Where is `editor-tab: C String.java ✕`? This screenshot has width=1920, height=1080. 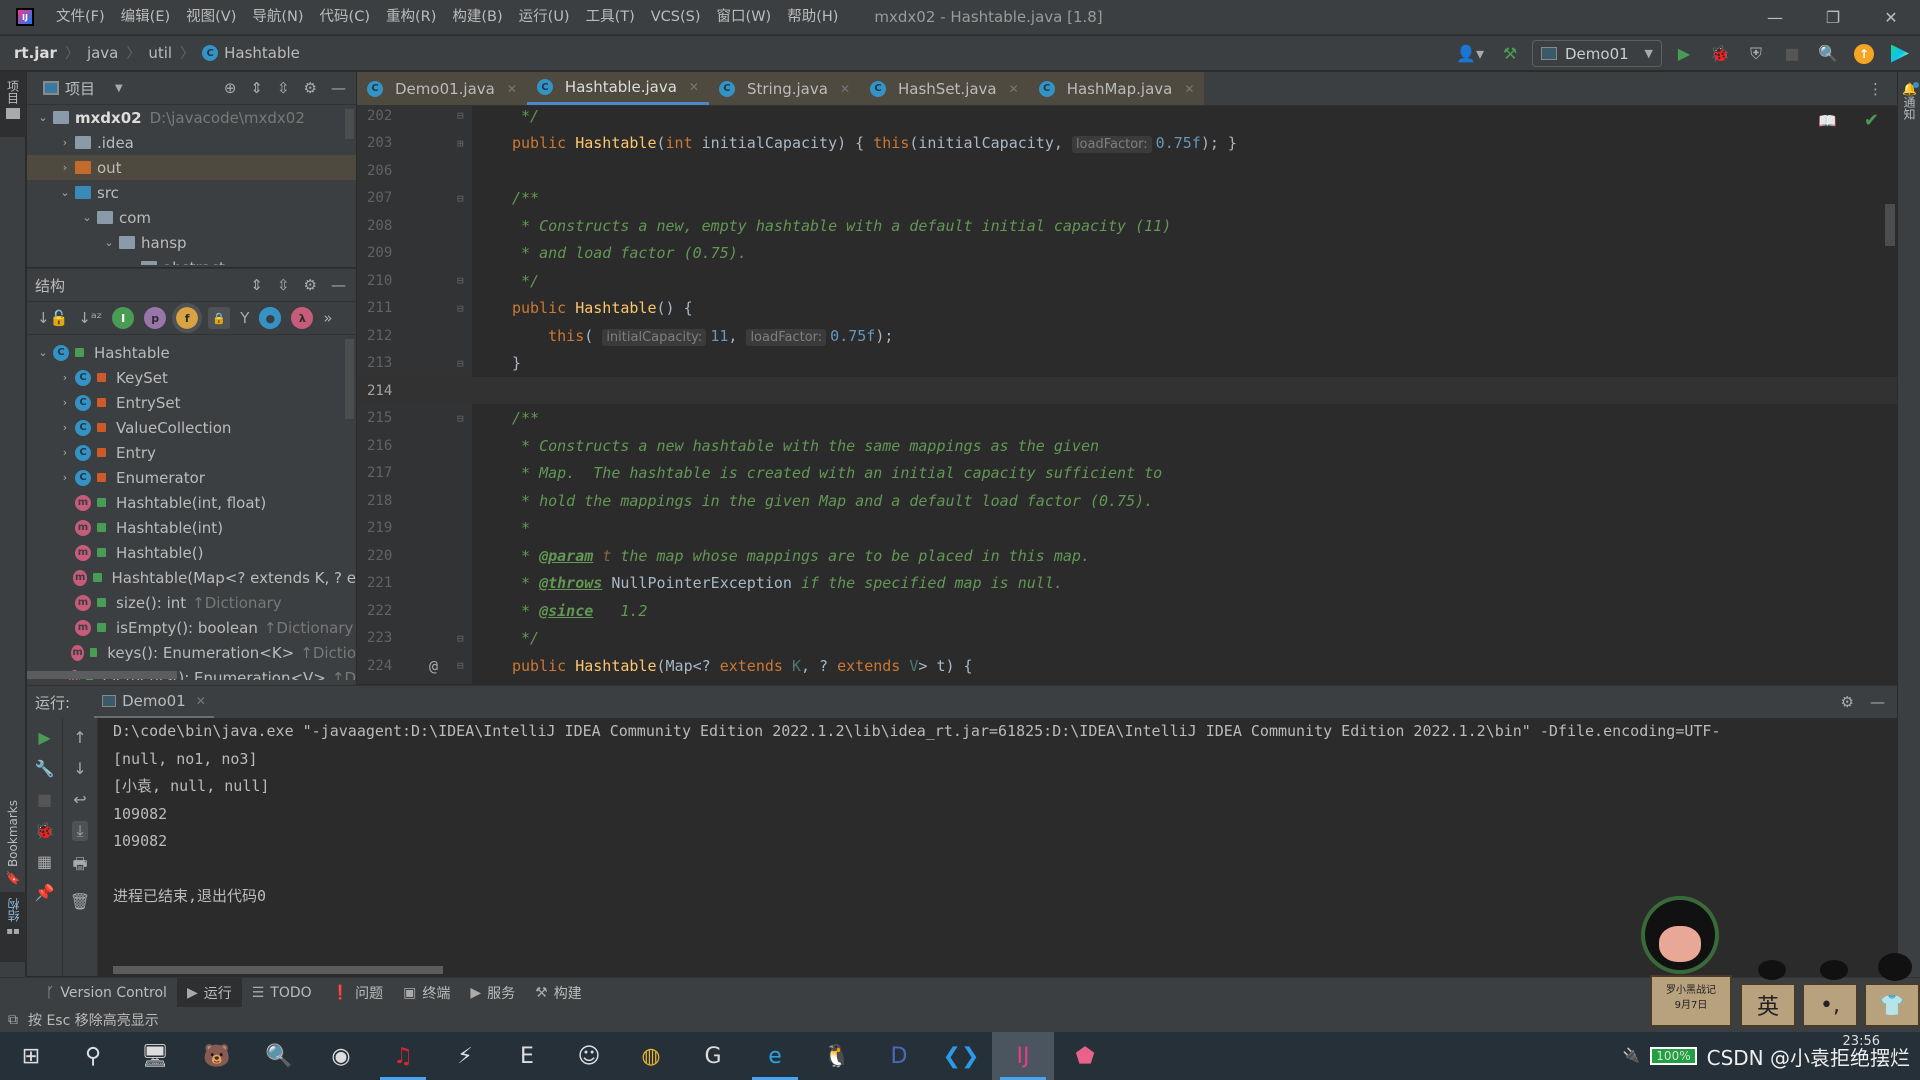 editor-tab: C String.java ✕ is located at coordinates (784, 88).